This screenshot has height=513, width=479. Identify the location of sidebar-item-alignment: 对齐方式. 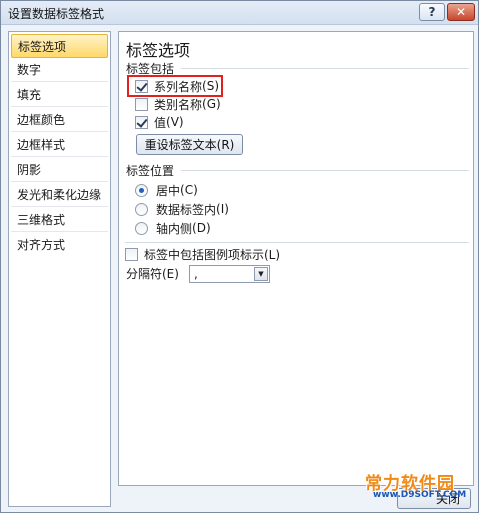
(59, 245).